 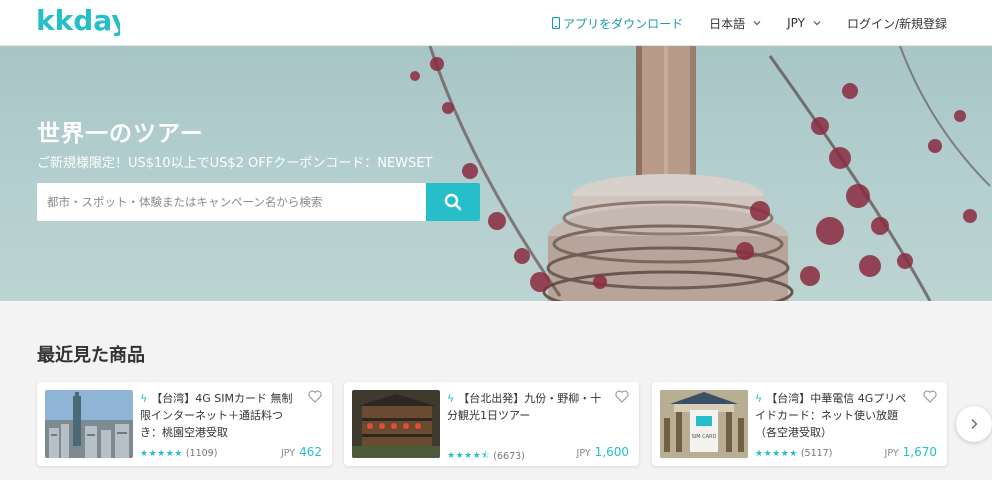 What do you see at coordinates (831, 415) in the screenshot?
I see `product-title: ϟ 【台湾】中華電信 4Gプリペイドカード：ネット使い放題（各空港受取）` at bounding box center [831, 415].